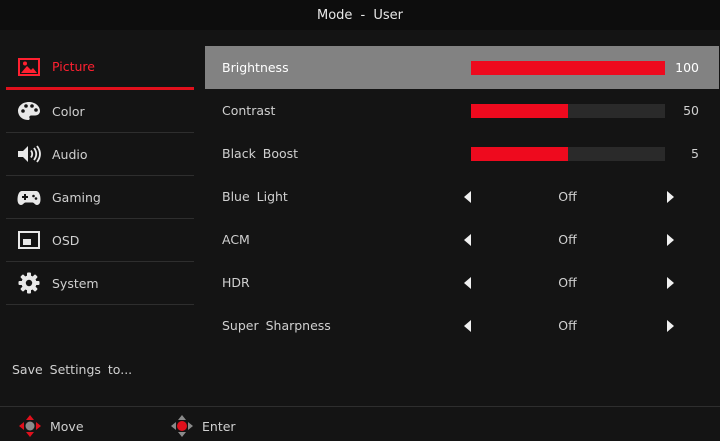 Image resolution: width=720 pixels, height=441 pixels. Describe the element at coordinates (519, 110) in the screenshot. I see `contrast-slider-fill` at that location.